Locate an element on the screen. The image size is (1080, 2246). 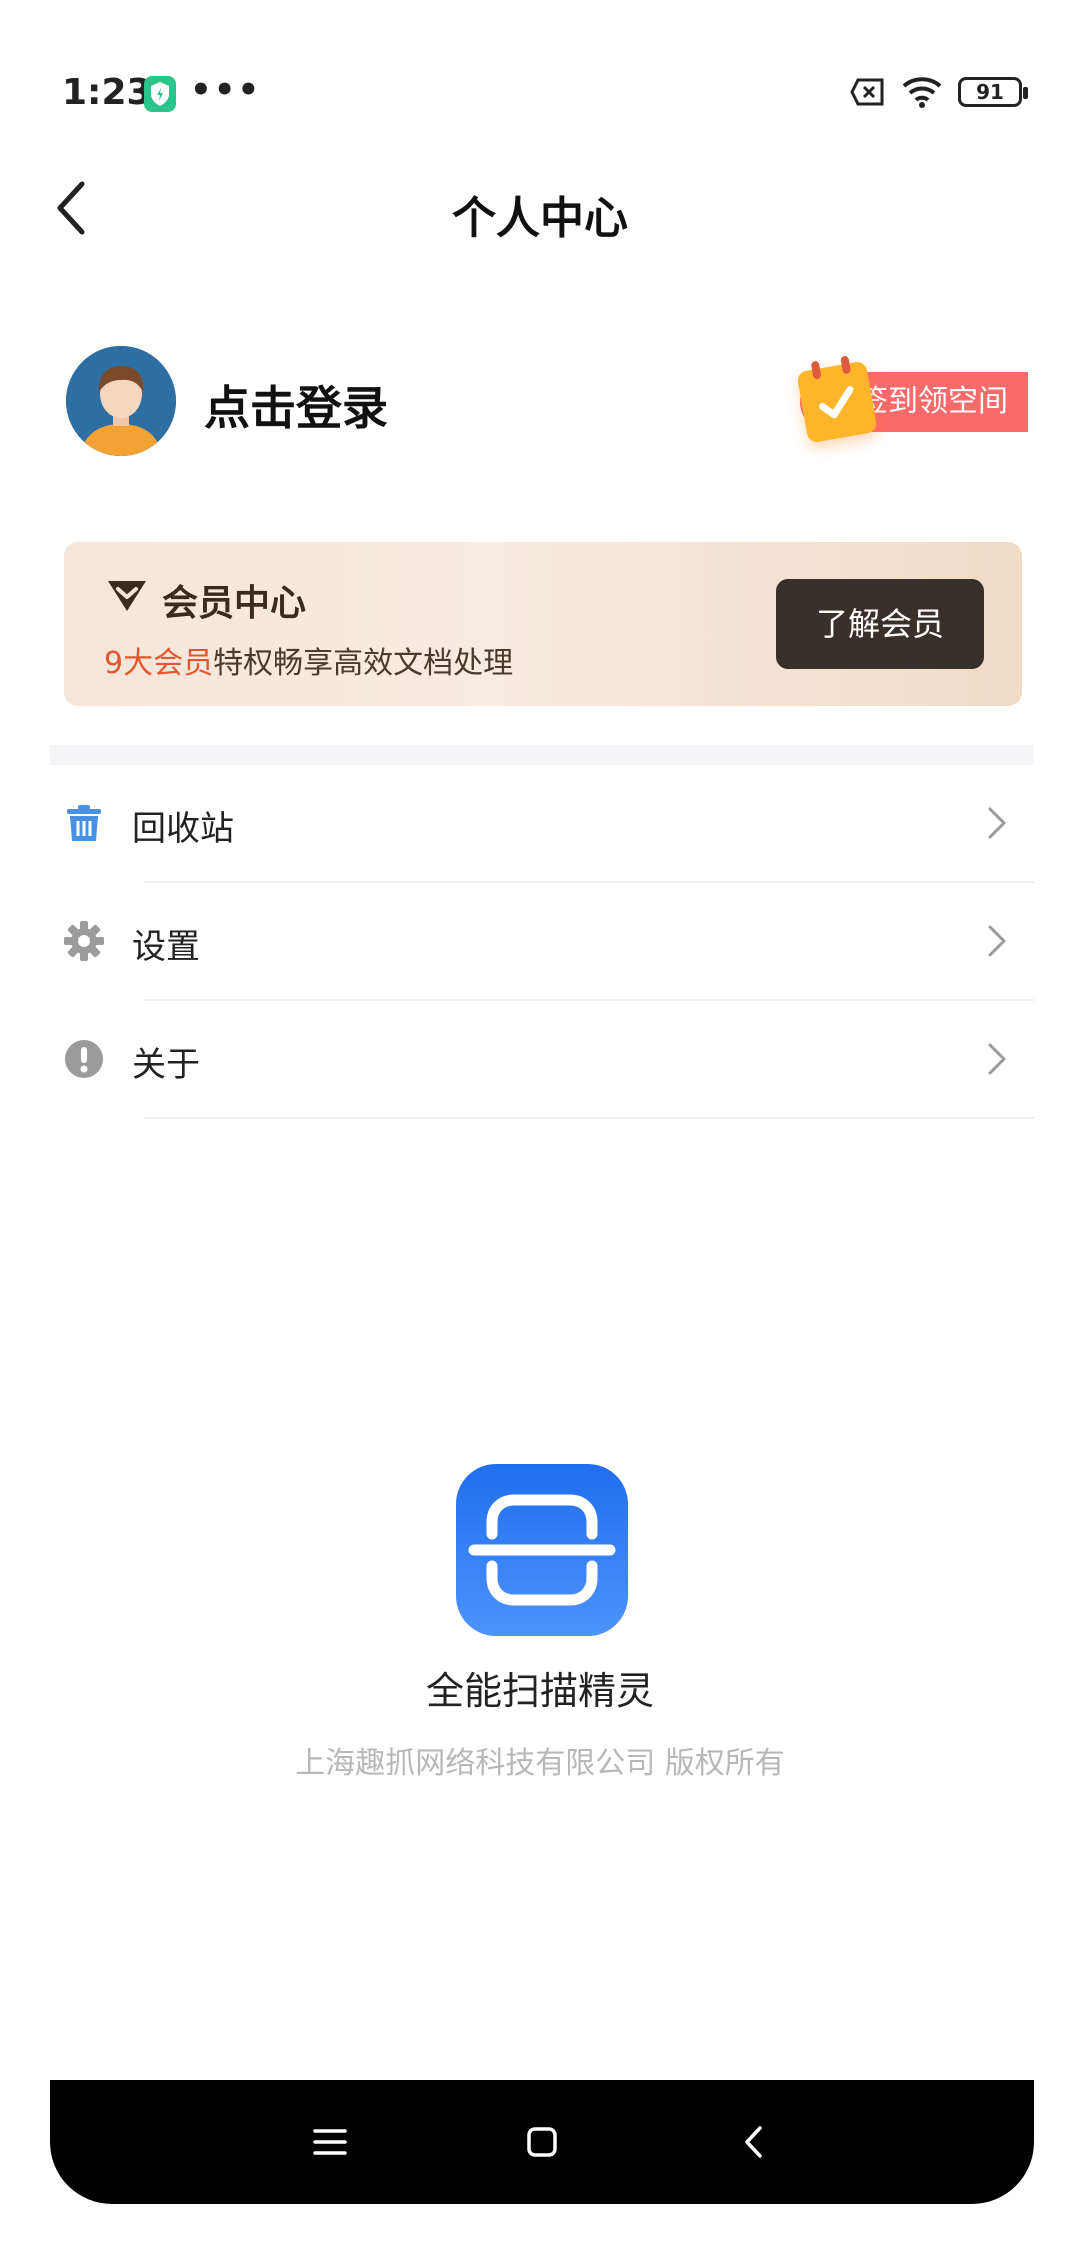
back-arrow-icon is located at coordinates (753, 2142).